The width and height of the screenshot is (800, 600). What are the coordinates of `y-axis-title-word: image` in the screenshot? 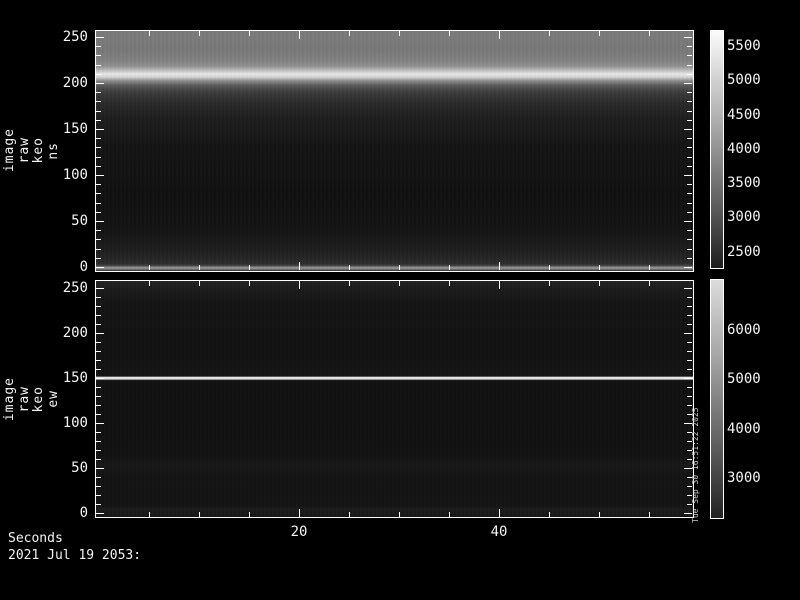 It's located at (9, 150).